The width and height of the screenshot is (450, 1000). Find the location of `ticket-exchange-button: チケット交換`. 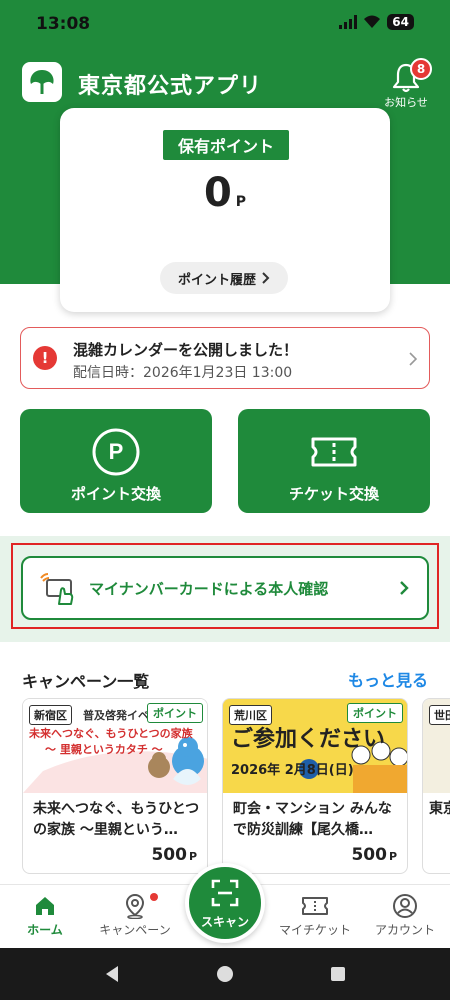

ticket-exchange-button: チケット交換 is located at coordinates (334, 461).